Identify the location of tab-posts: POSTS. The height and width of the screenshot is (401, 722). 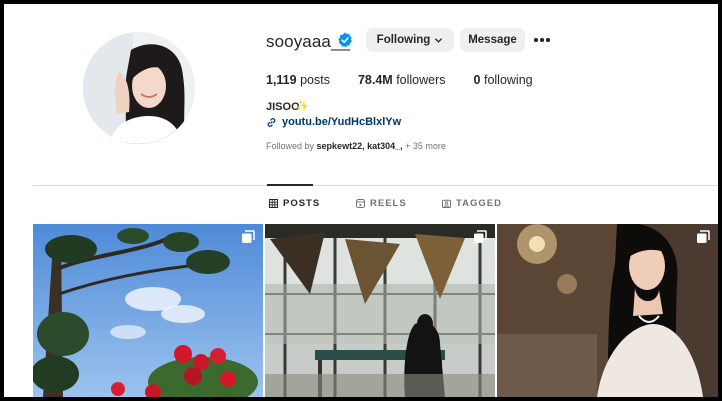
(294, 203).